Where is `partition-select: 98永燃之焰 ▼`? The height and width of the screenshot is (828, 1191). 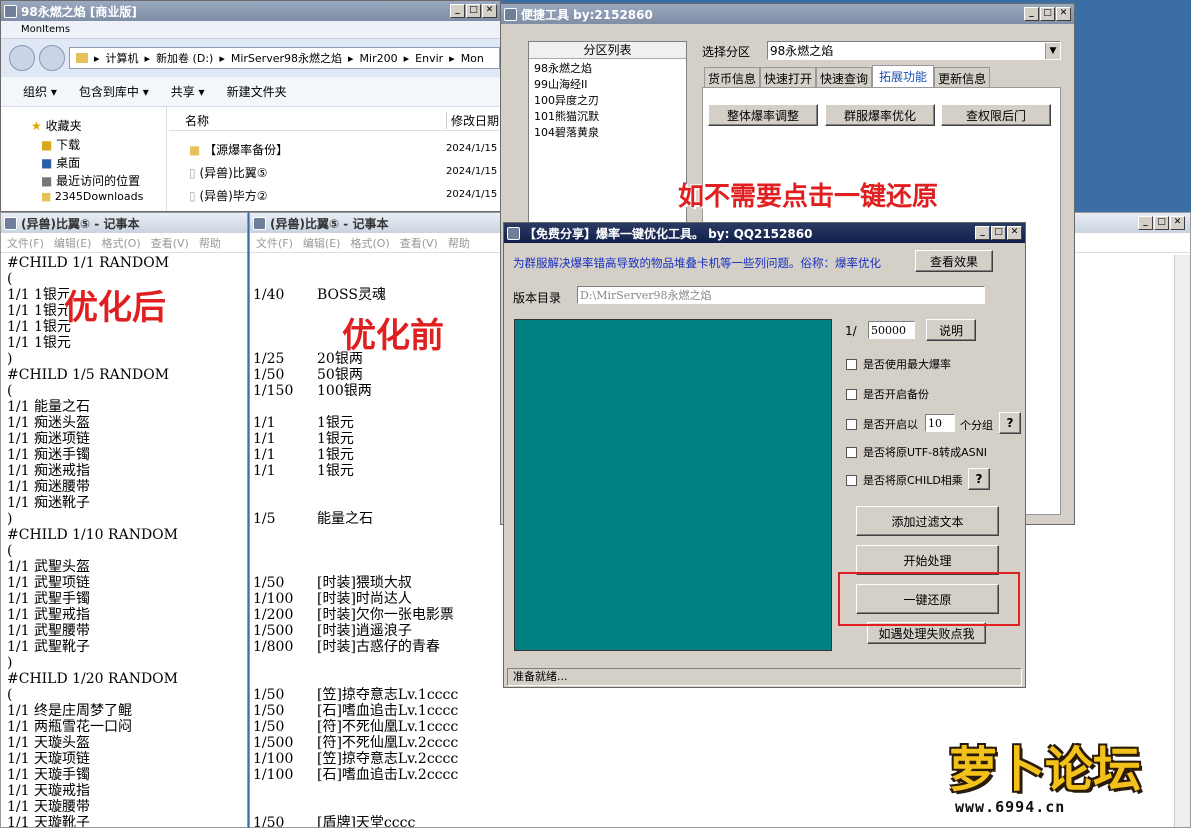 partition-select: 98永燃之焰 ▼ is located at coordinates (914, 50).